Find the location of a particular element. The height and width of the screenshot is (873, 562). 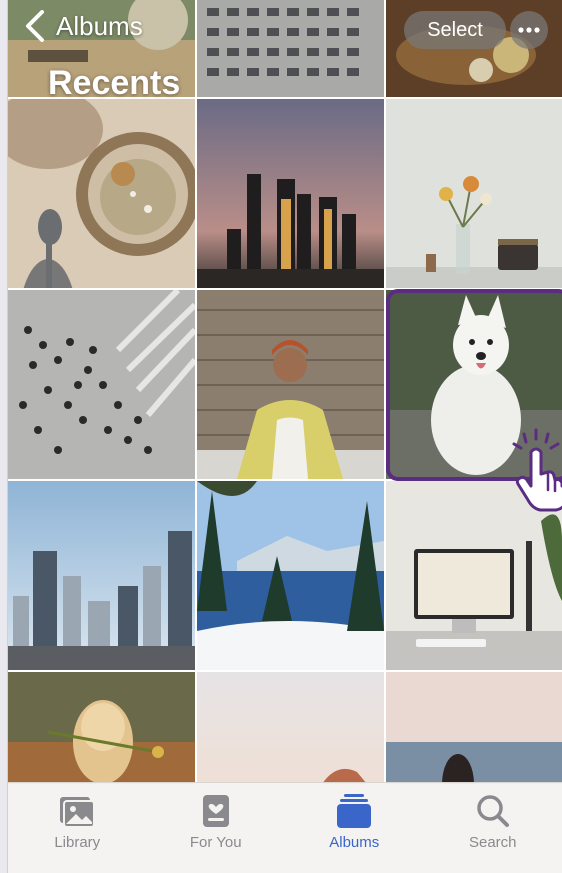

tab-bar: Library For You Albums Search is located at coordinates (285, 827).